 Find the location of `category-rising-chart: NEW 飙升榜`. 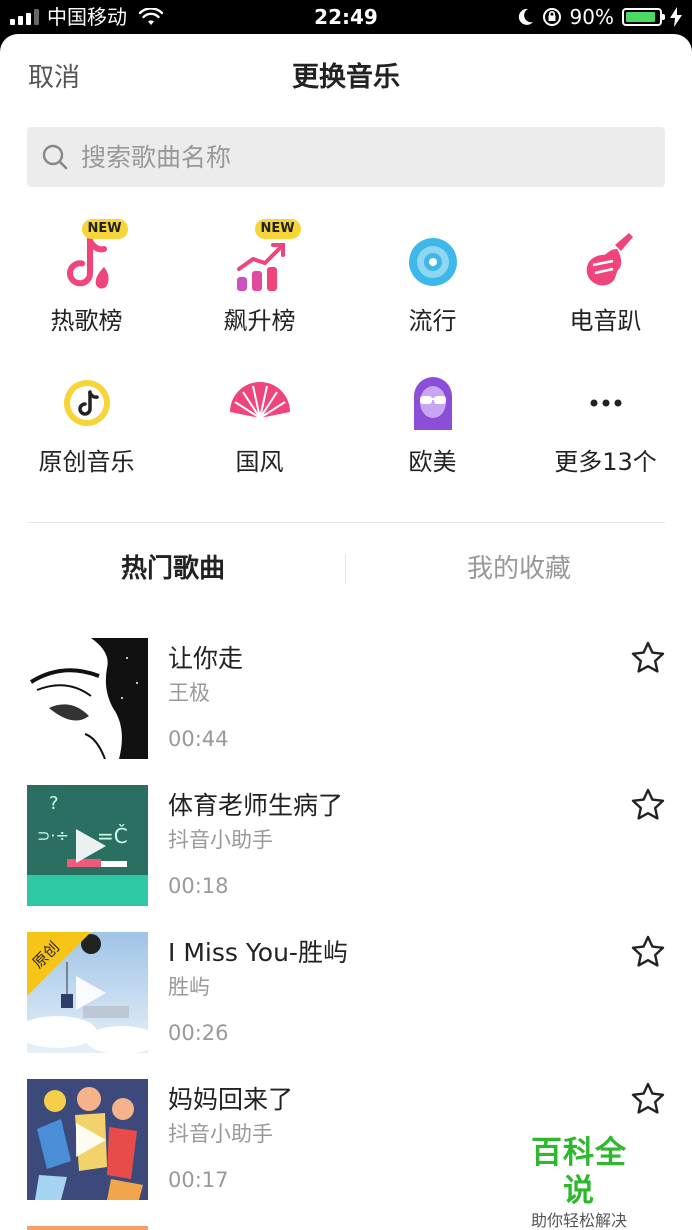

category-rising-chart: NEW 飙升榜 is located at coordinates (259, 278).